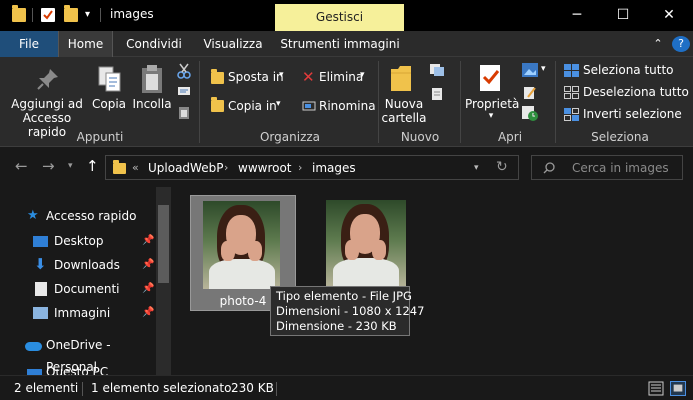  Describe the element at coordinates (656, 388) in the screenshot. I see `details-view-icon` at that location.